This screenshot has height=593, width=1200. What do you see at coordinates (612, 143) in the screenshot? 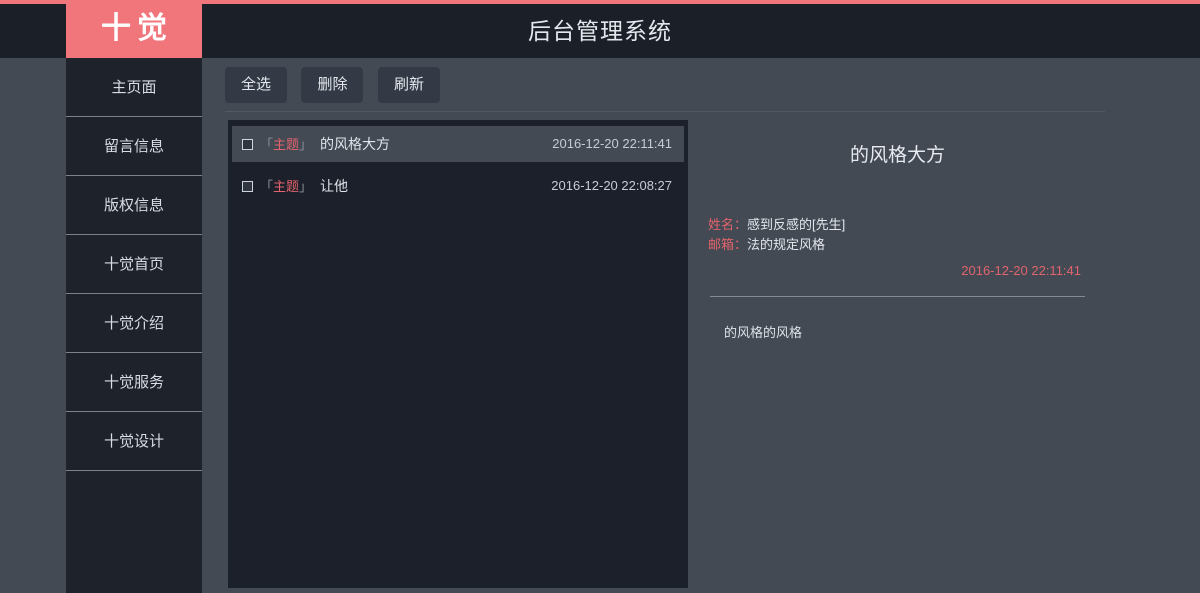
I see `row-timestamp: 2016-12-20 22:11:41` at bounding box center [612, 143].